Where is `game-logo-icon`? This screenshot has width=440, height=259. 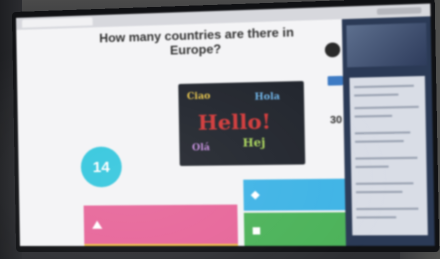 game-logo-icon is located at coordinates (332, 50).